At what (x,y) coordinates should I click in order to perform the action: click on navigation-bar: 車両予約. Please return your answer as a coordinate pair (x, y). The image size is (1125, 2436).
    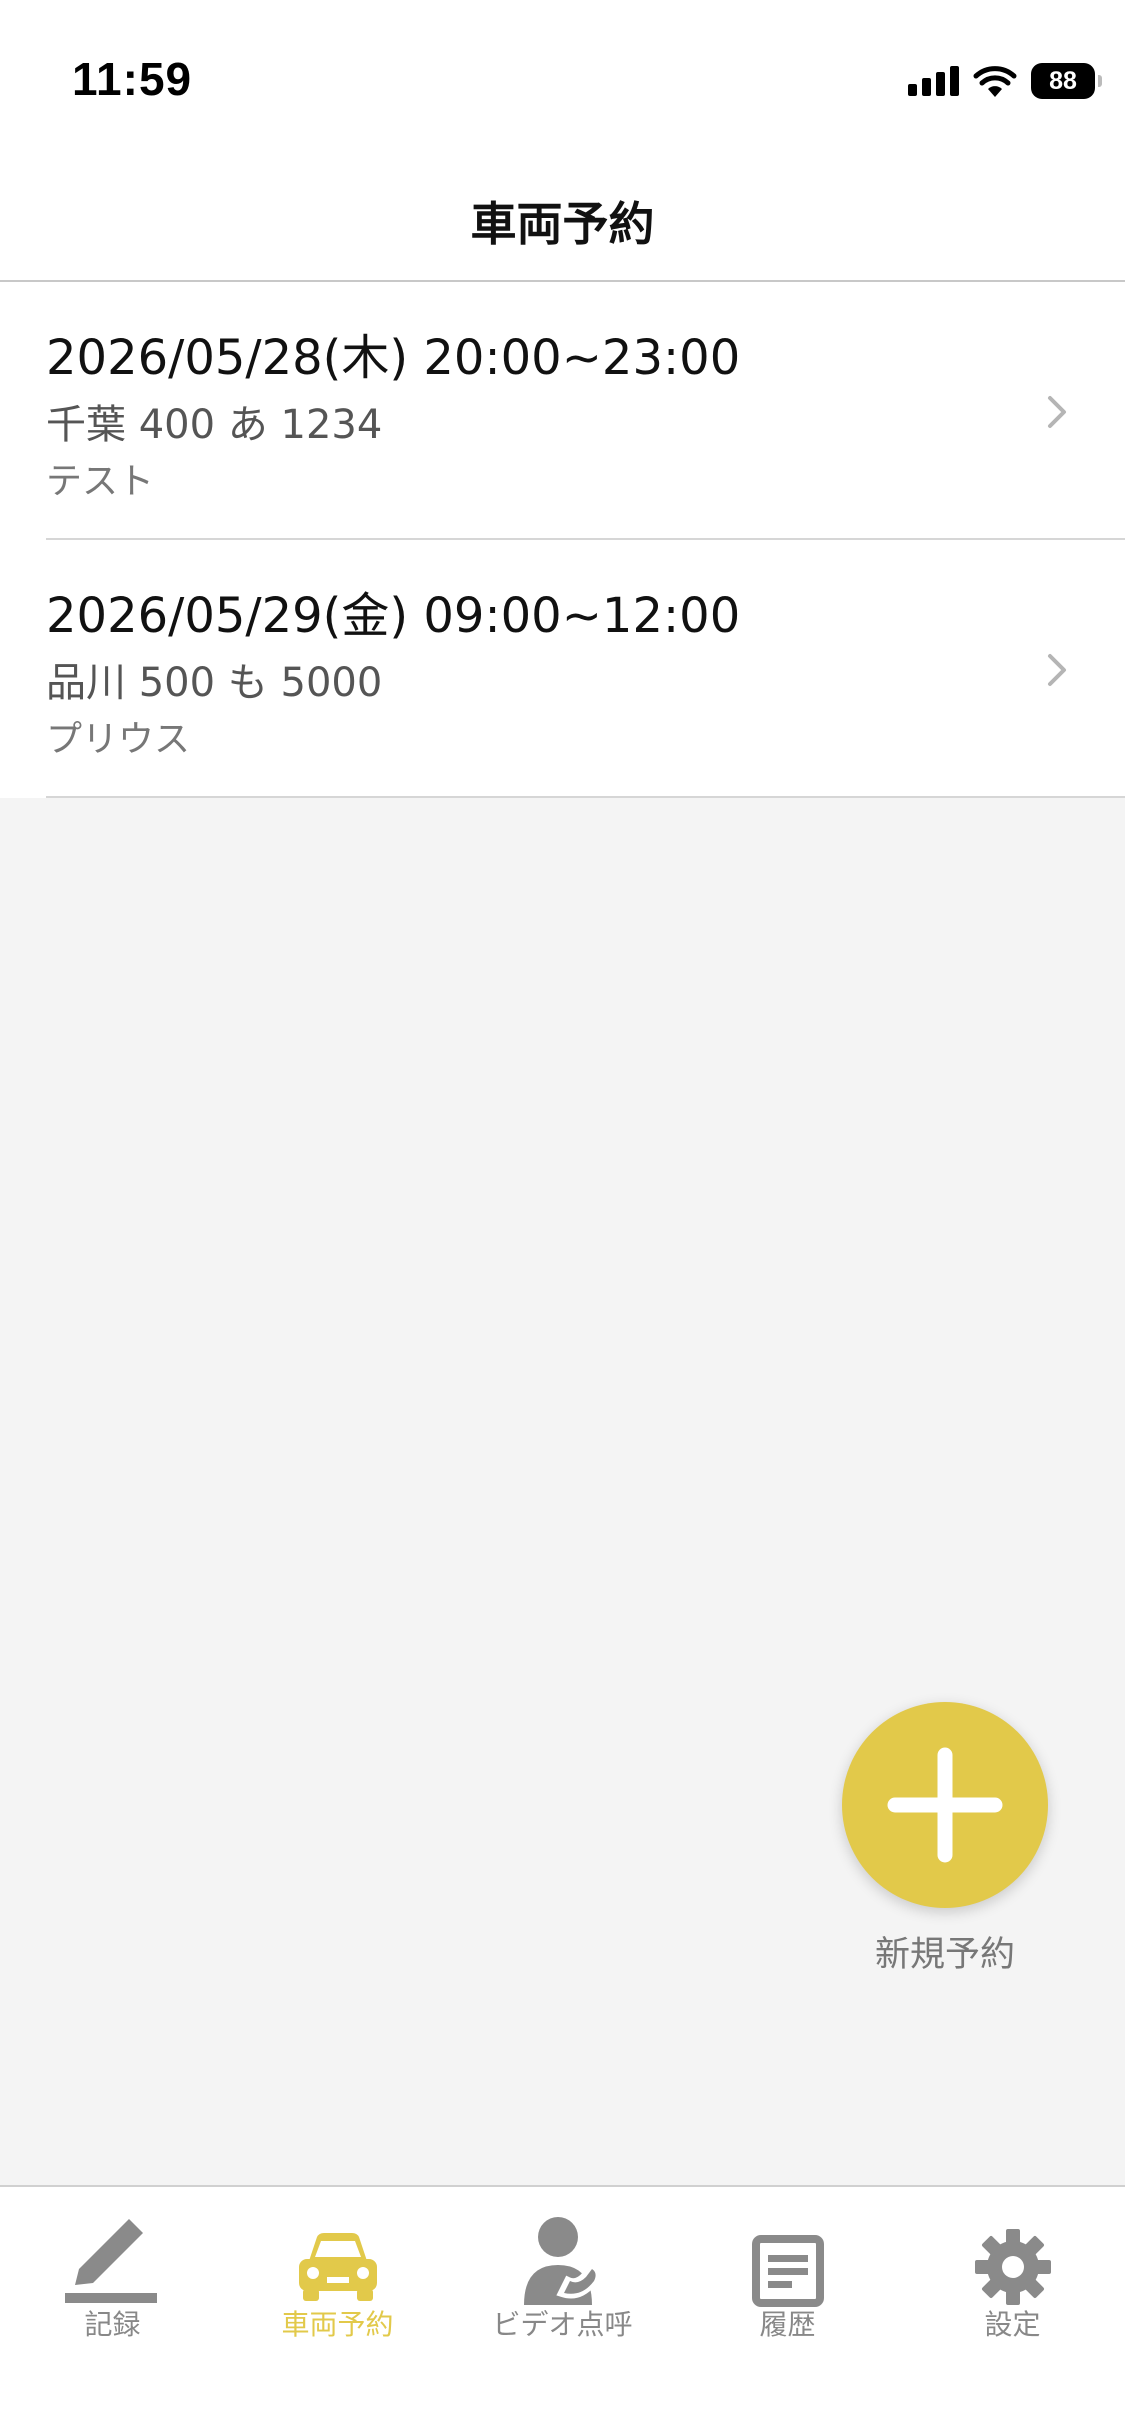
    Looking at the image, I should click on (562, 221).